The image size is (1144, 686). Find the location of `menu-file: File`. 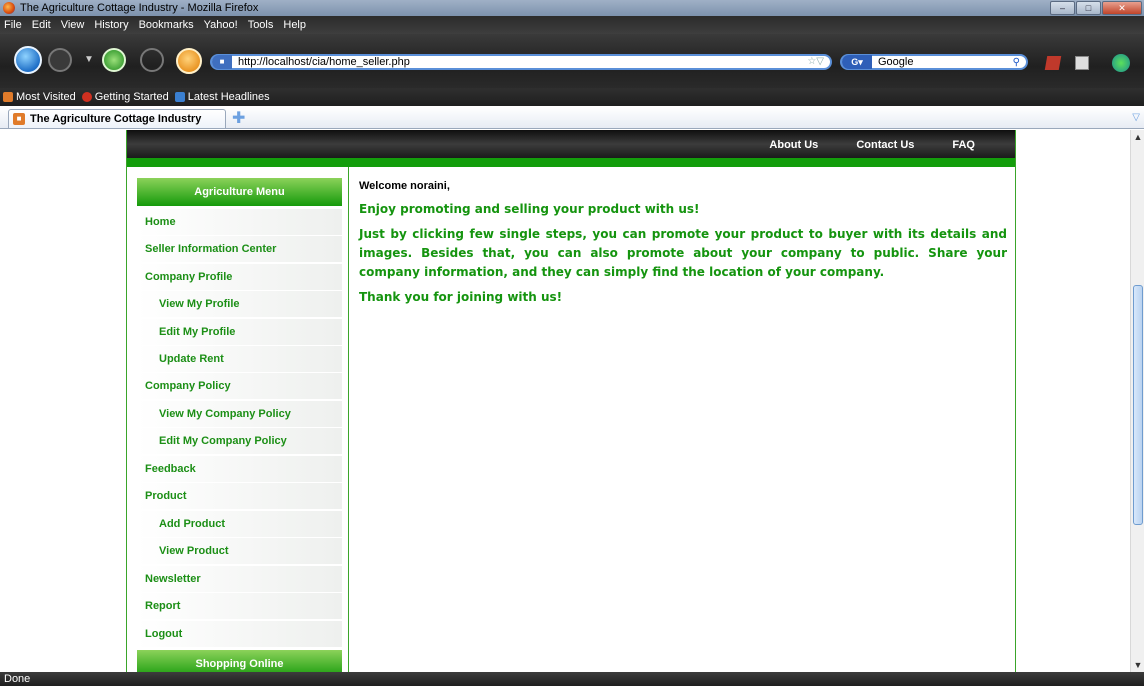

menu-file: File is located at coordinates (13, 25).